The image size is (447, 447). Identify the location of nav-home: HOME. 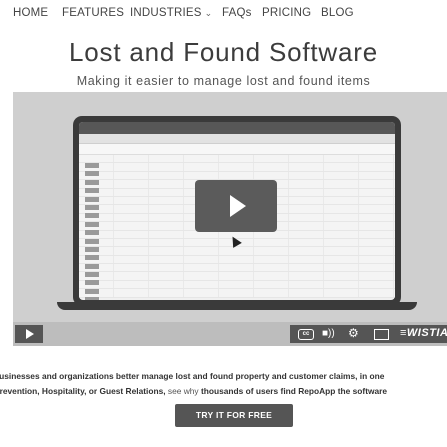
(30, 13).